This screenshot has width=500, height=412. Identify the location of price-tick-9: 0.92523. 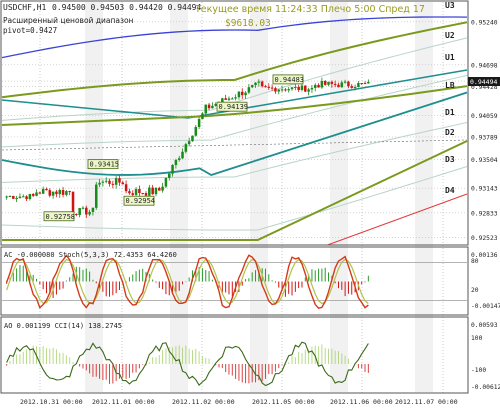
(484, 238).